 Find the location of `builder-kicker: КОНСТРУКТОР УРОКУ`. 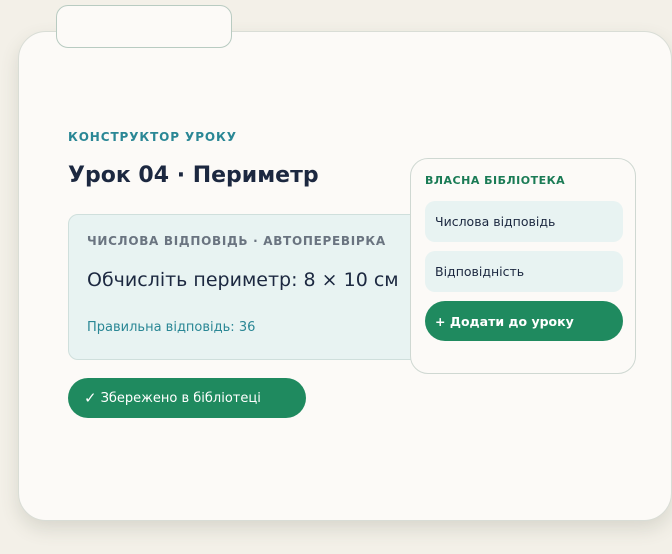

builder-kicker: КОНСТРУКТОР УРОКУ is located at coordinates (152, 137).